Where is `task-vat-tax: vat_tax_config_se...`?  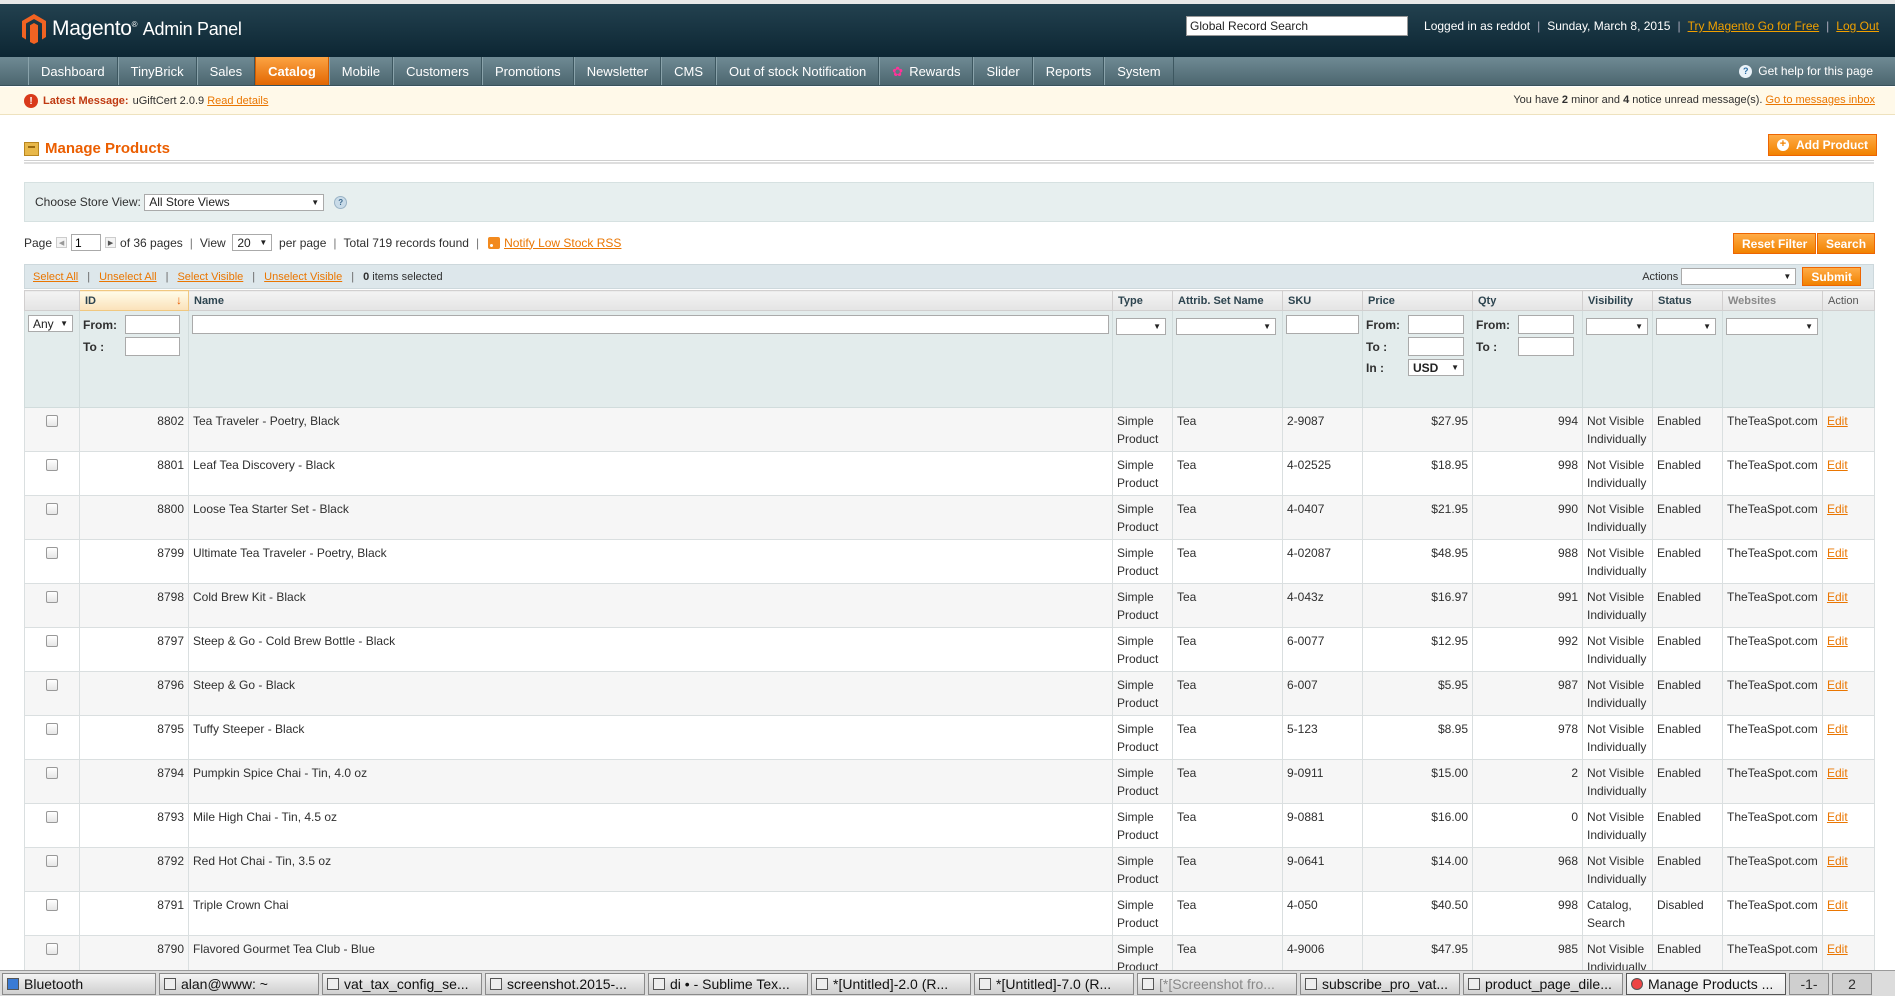
task-vat-tax: vat_tax_config_se... is located at coordinates (402, 983).